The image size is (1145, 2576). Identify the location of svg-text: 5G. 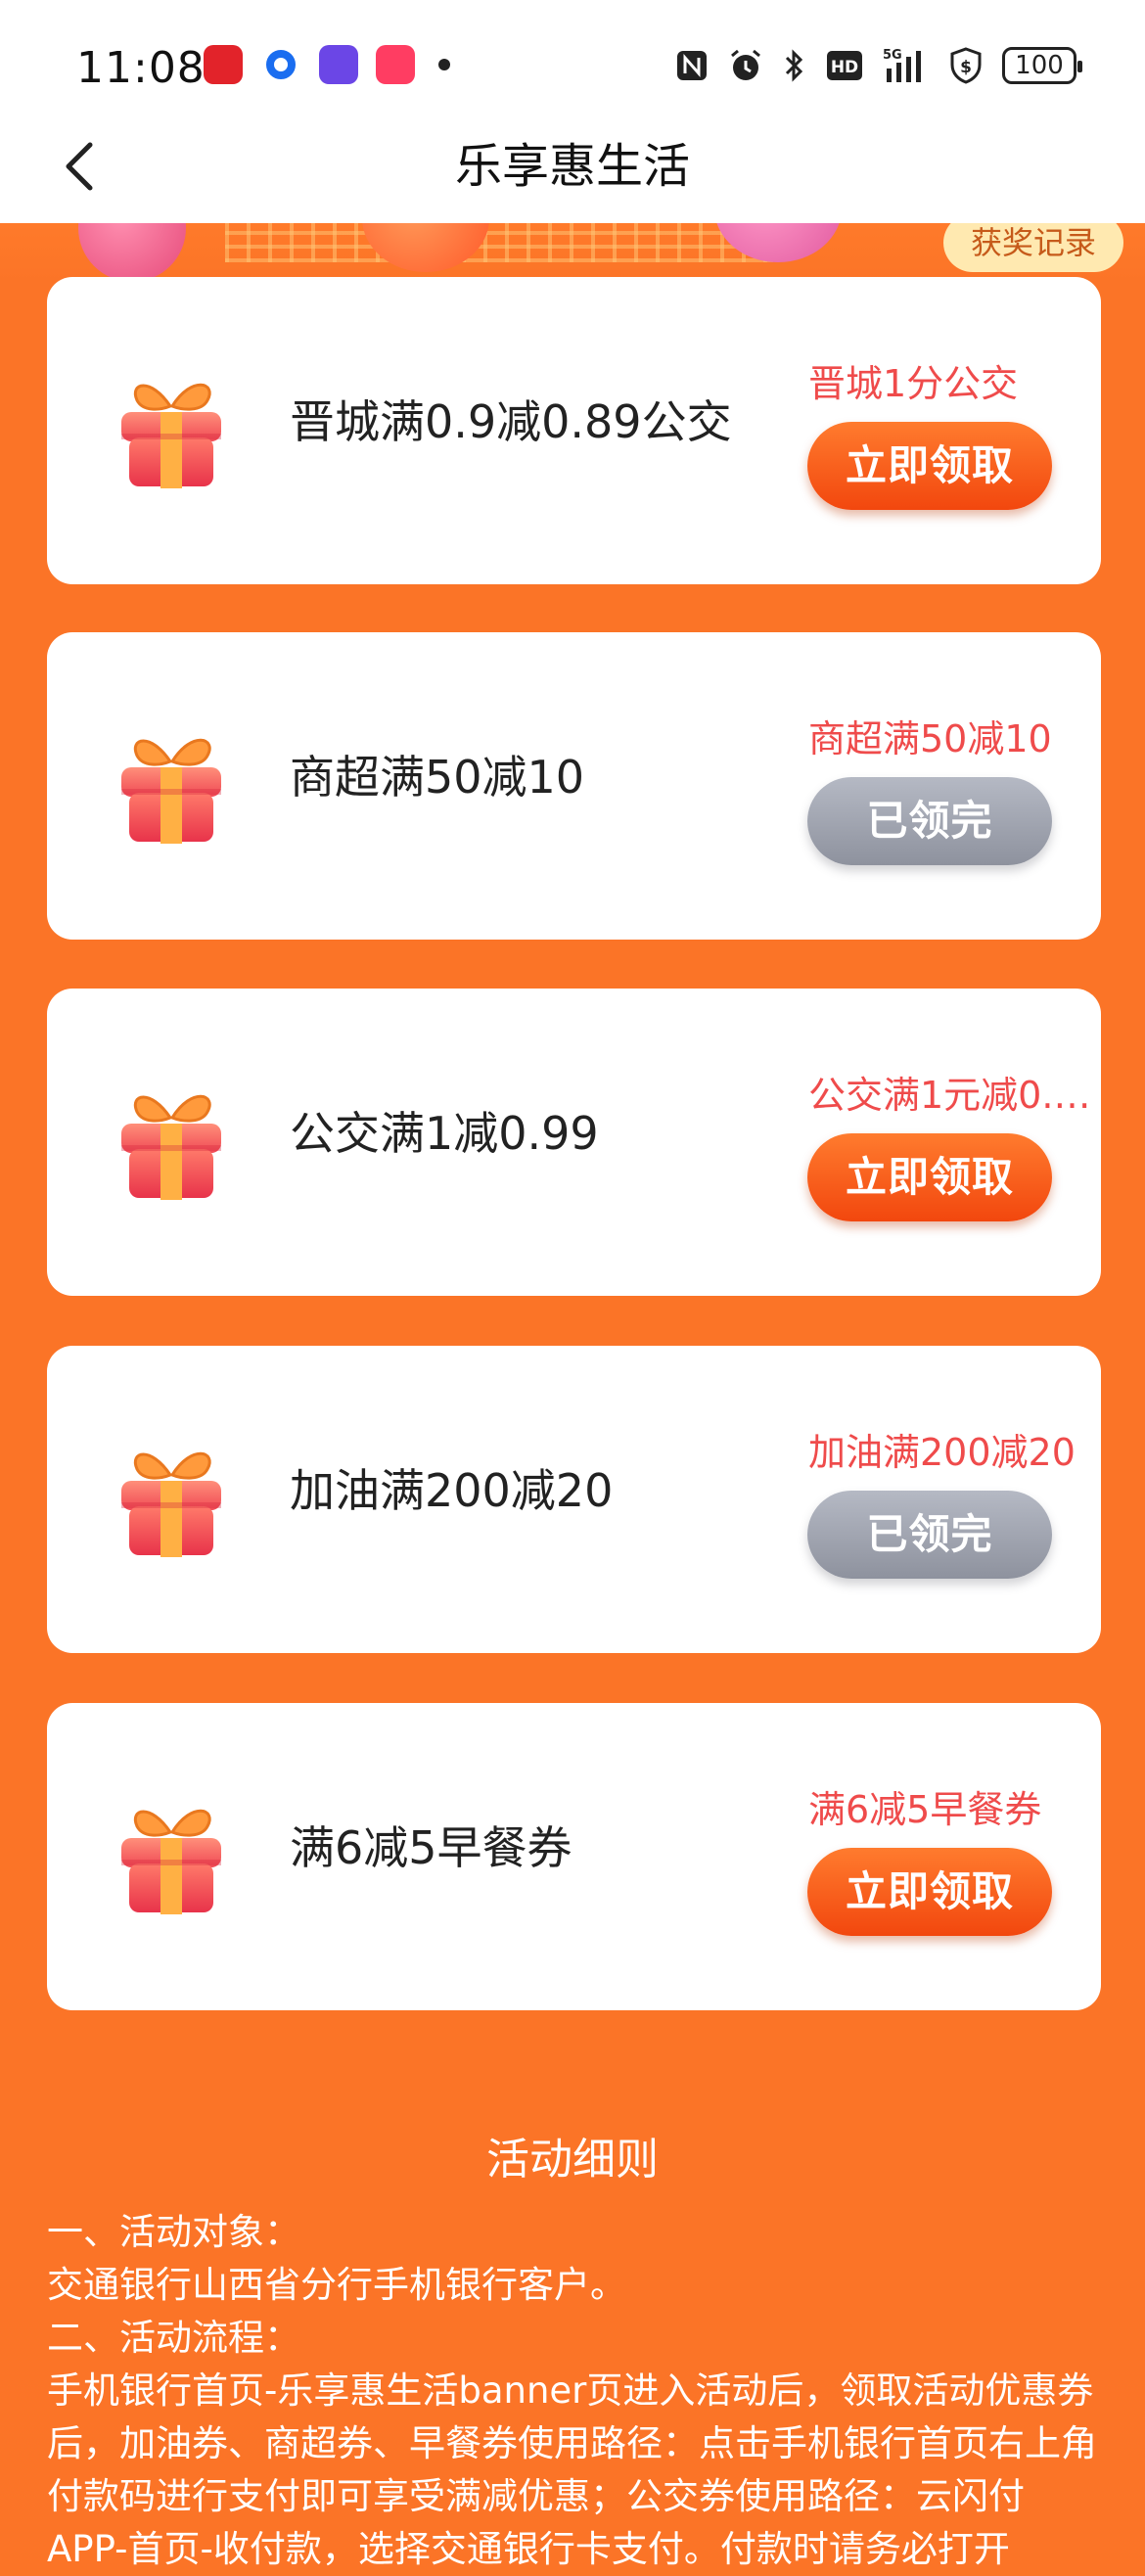
(892, 55).